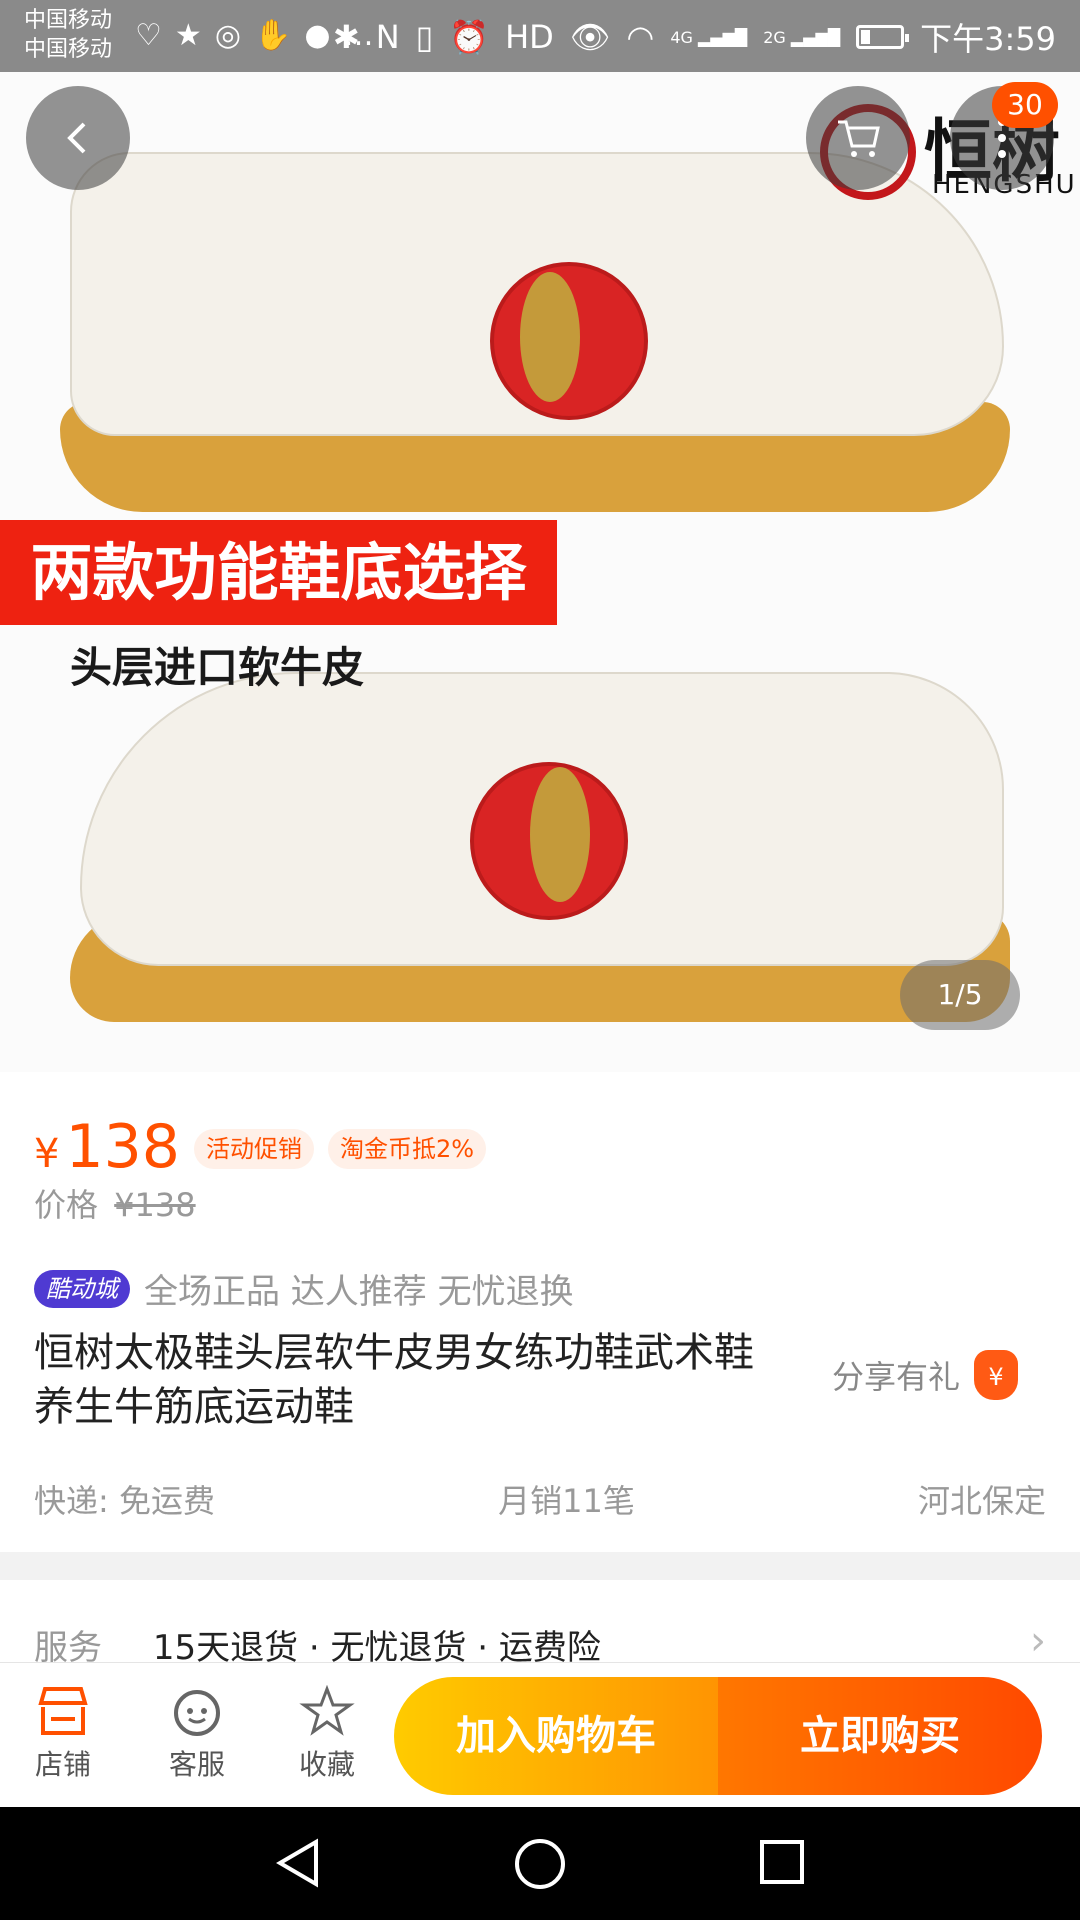 This screenshot has height=1920, width=1080. Describe the element at coordinates (1038, 1641) in the screenshot. I see `chevron-right-icon: ›` at that location.